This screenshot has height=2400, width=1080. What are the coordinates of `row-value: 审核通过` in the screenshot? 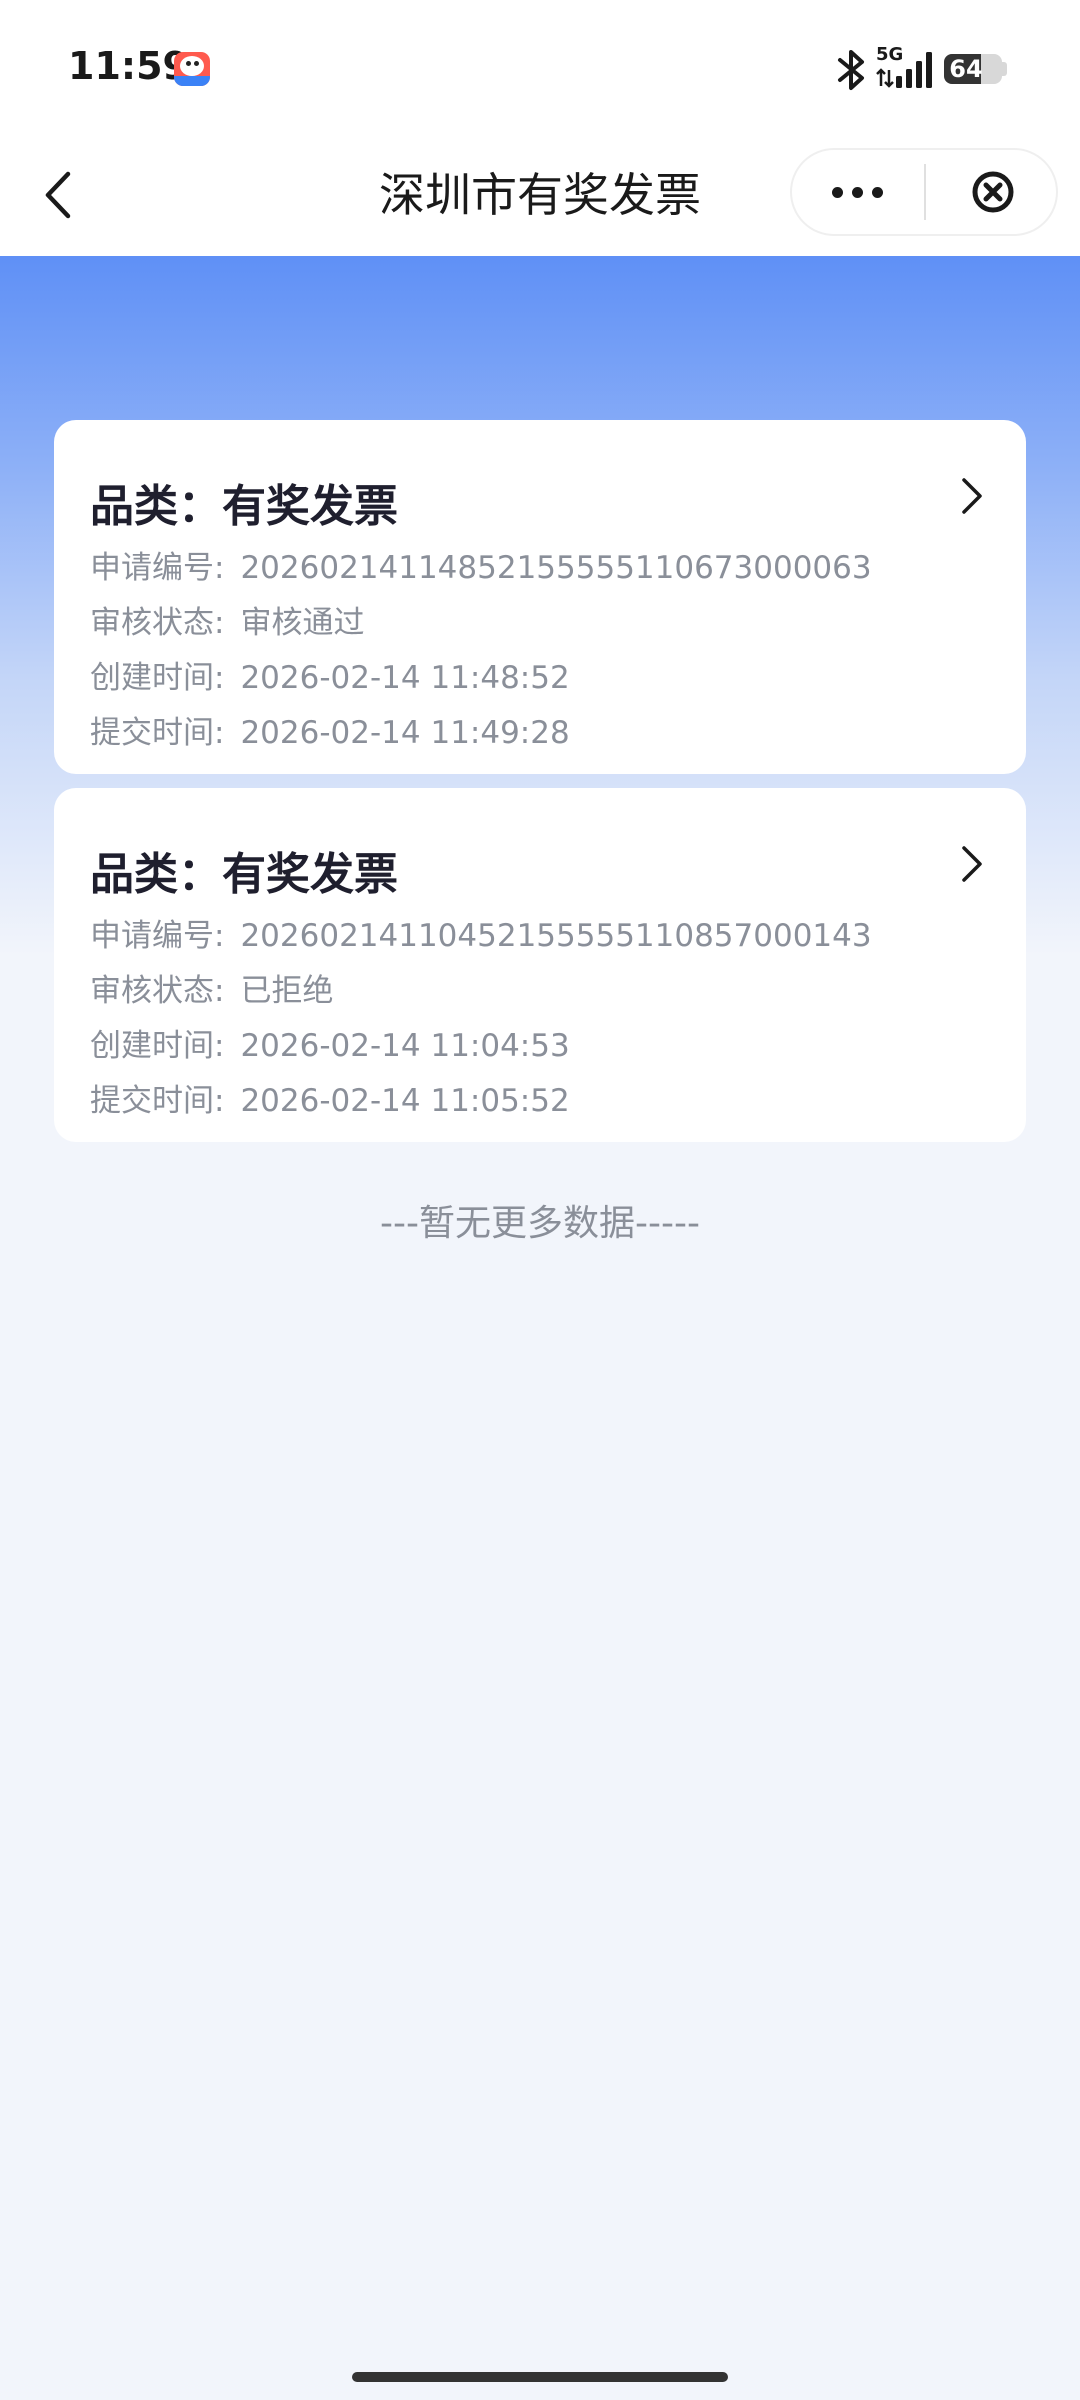 It's located at (302, 623).